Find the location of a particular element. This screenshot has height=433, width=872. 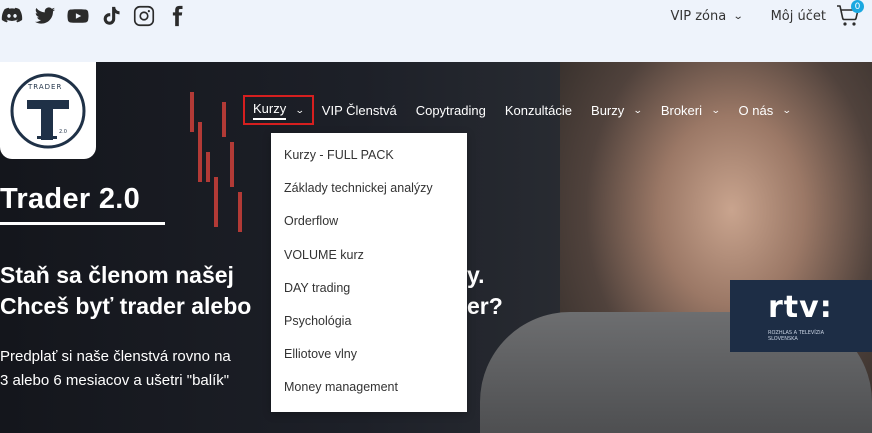

dropdown-item-day-trading: DAY trading is located at coordinates (369, 288).